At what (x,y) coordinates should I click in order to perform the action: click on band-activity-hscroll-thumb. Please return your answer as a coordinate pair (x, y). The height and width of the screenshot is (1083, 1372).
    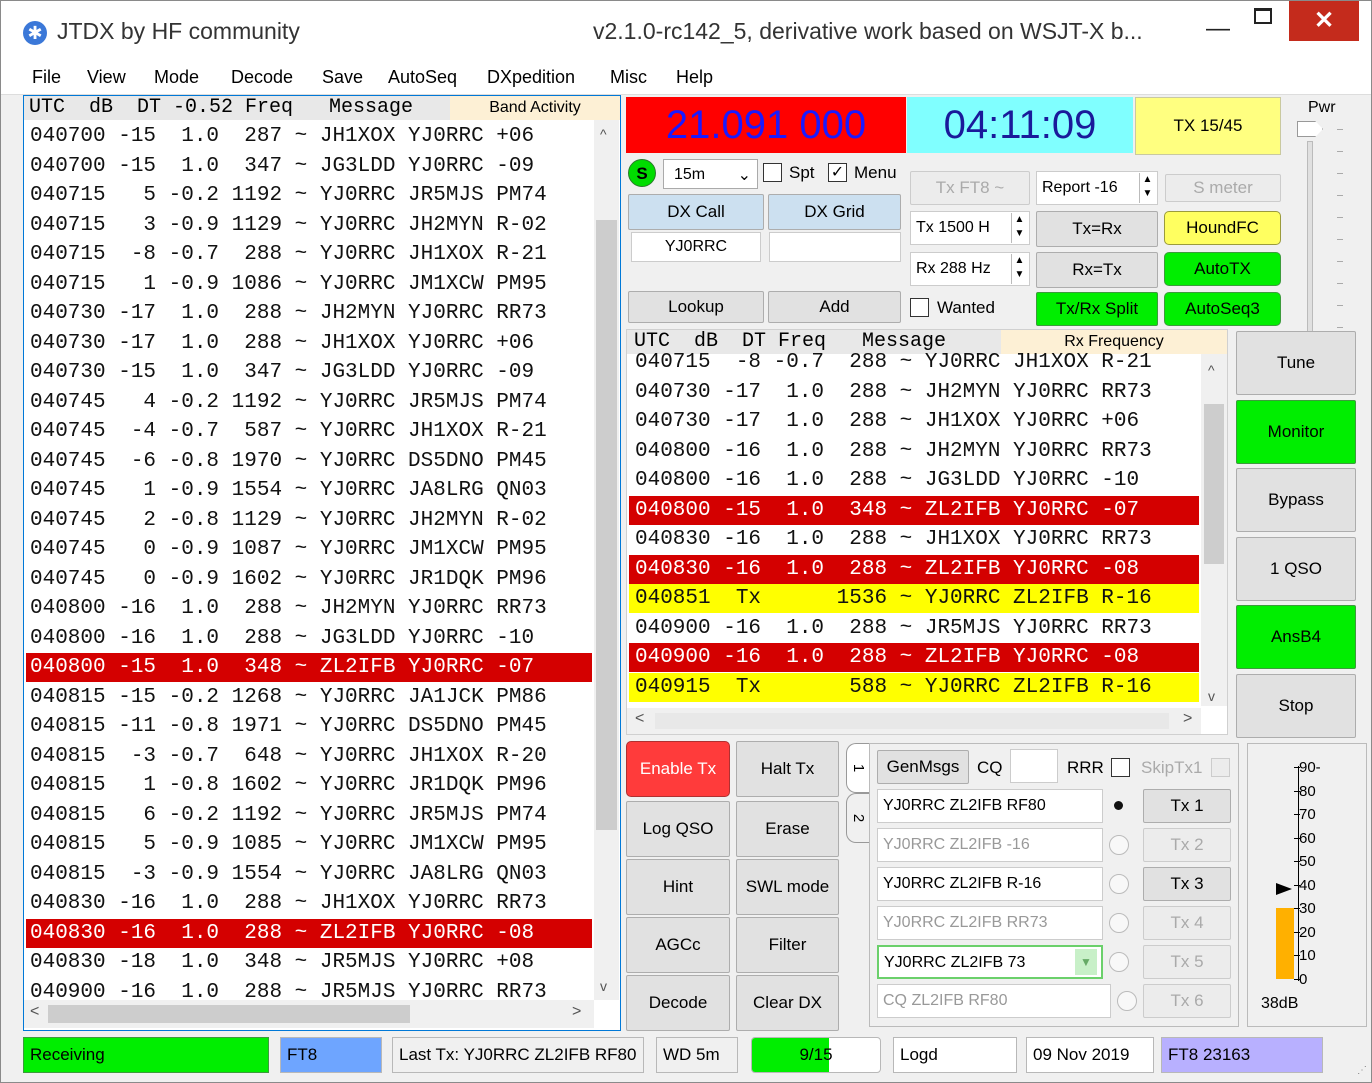
    Looking at the image, I should click on (229, 1014).